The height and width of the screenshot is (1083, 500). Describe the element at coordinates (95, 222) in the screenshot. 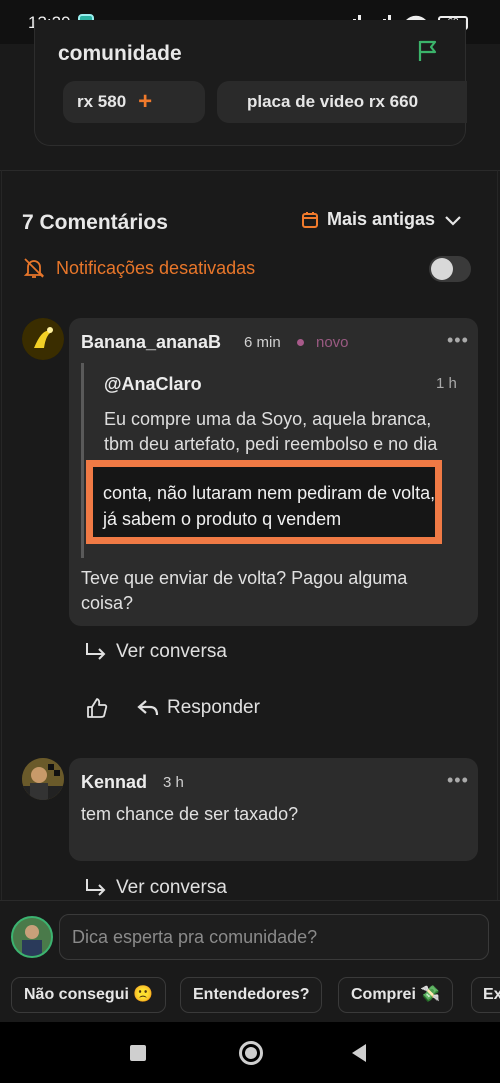

I see `comments-count: 7 Comentários` at that location.